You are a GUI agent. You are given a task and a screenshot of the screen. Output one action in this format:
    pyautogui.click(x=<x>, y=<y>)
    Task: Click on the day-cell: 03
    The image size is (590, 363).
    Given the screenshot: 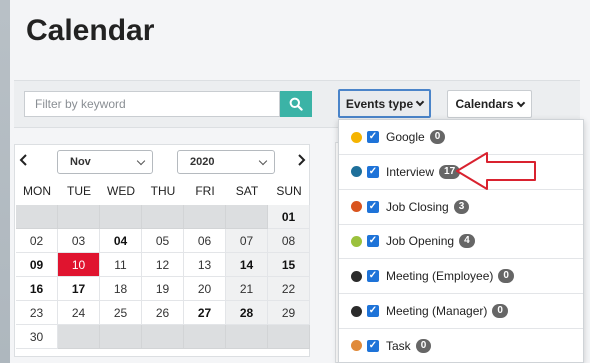 What is the action you would take?
    pyautogui.click(x=79, y=241)
    